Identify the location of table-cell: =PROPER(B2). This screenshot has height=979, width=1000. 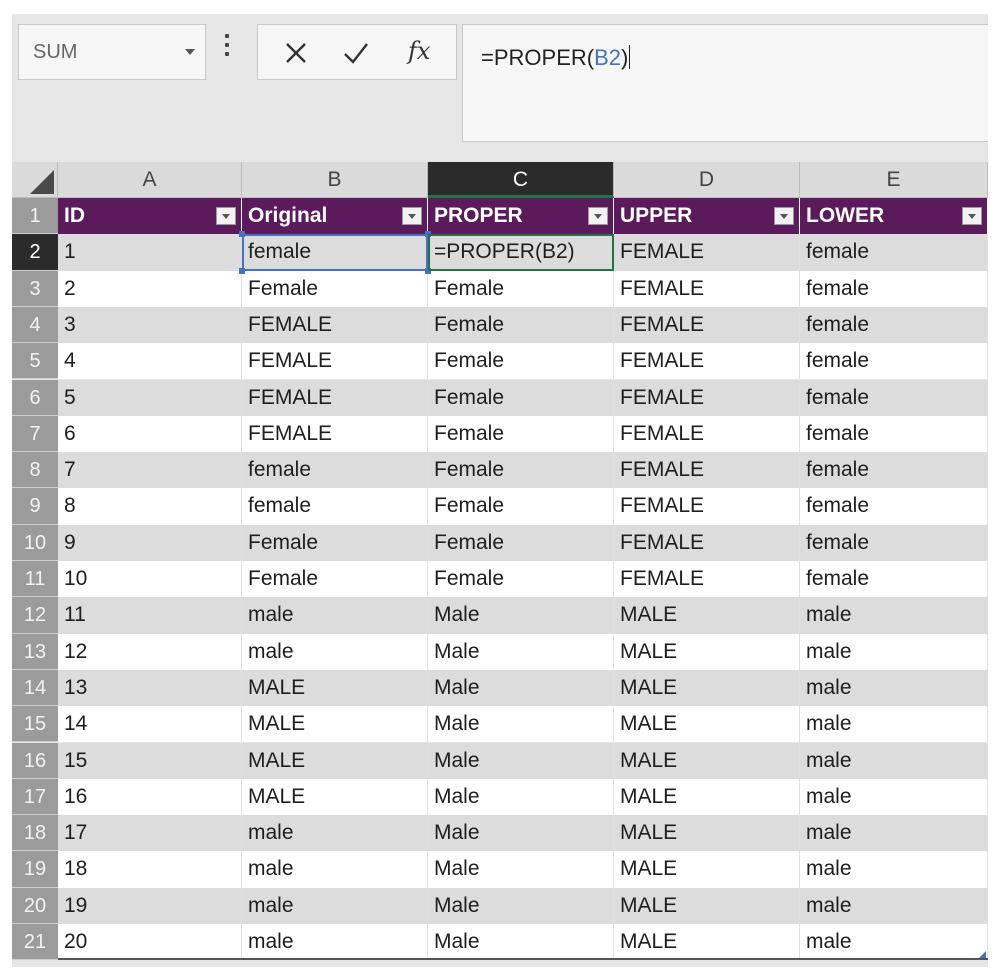
(521, 252).